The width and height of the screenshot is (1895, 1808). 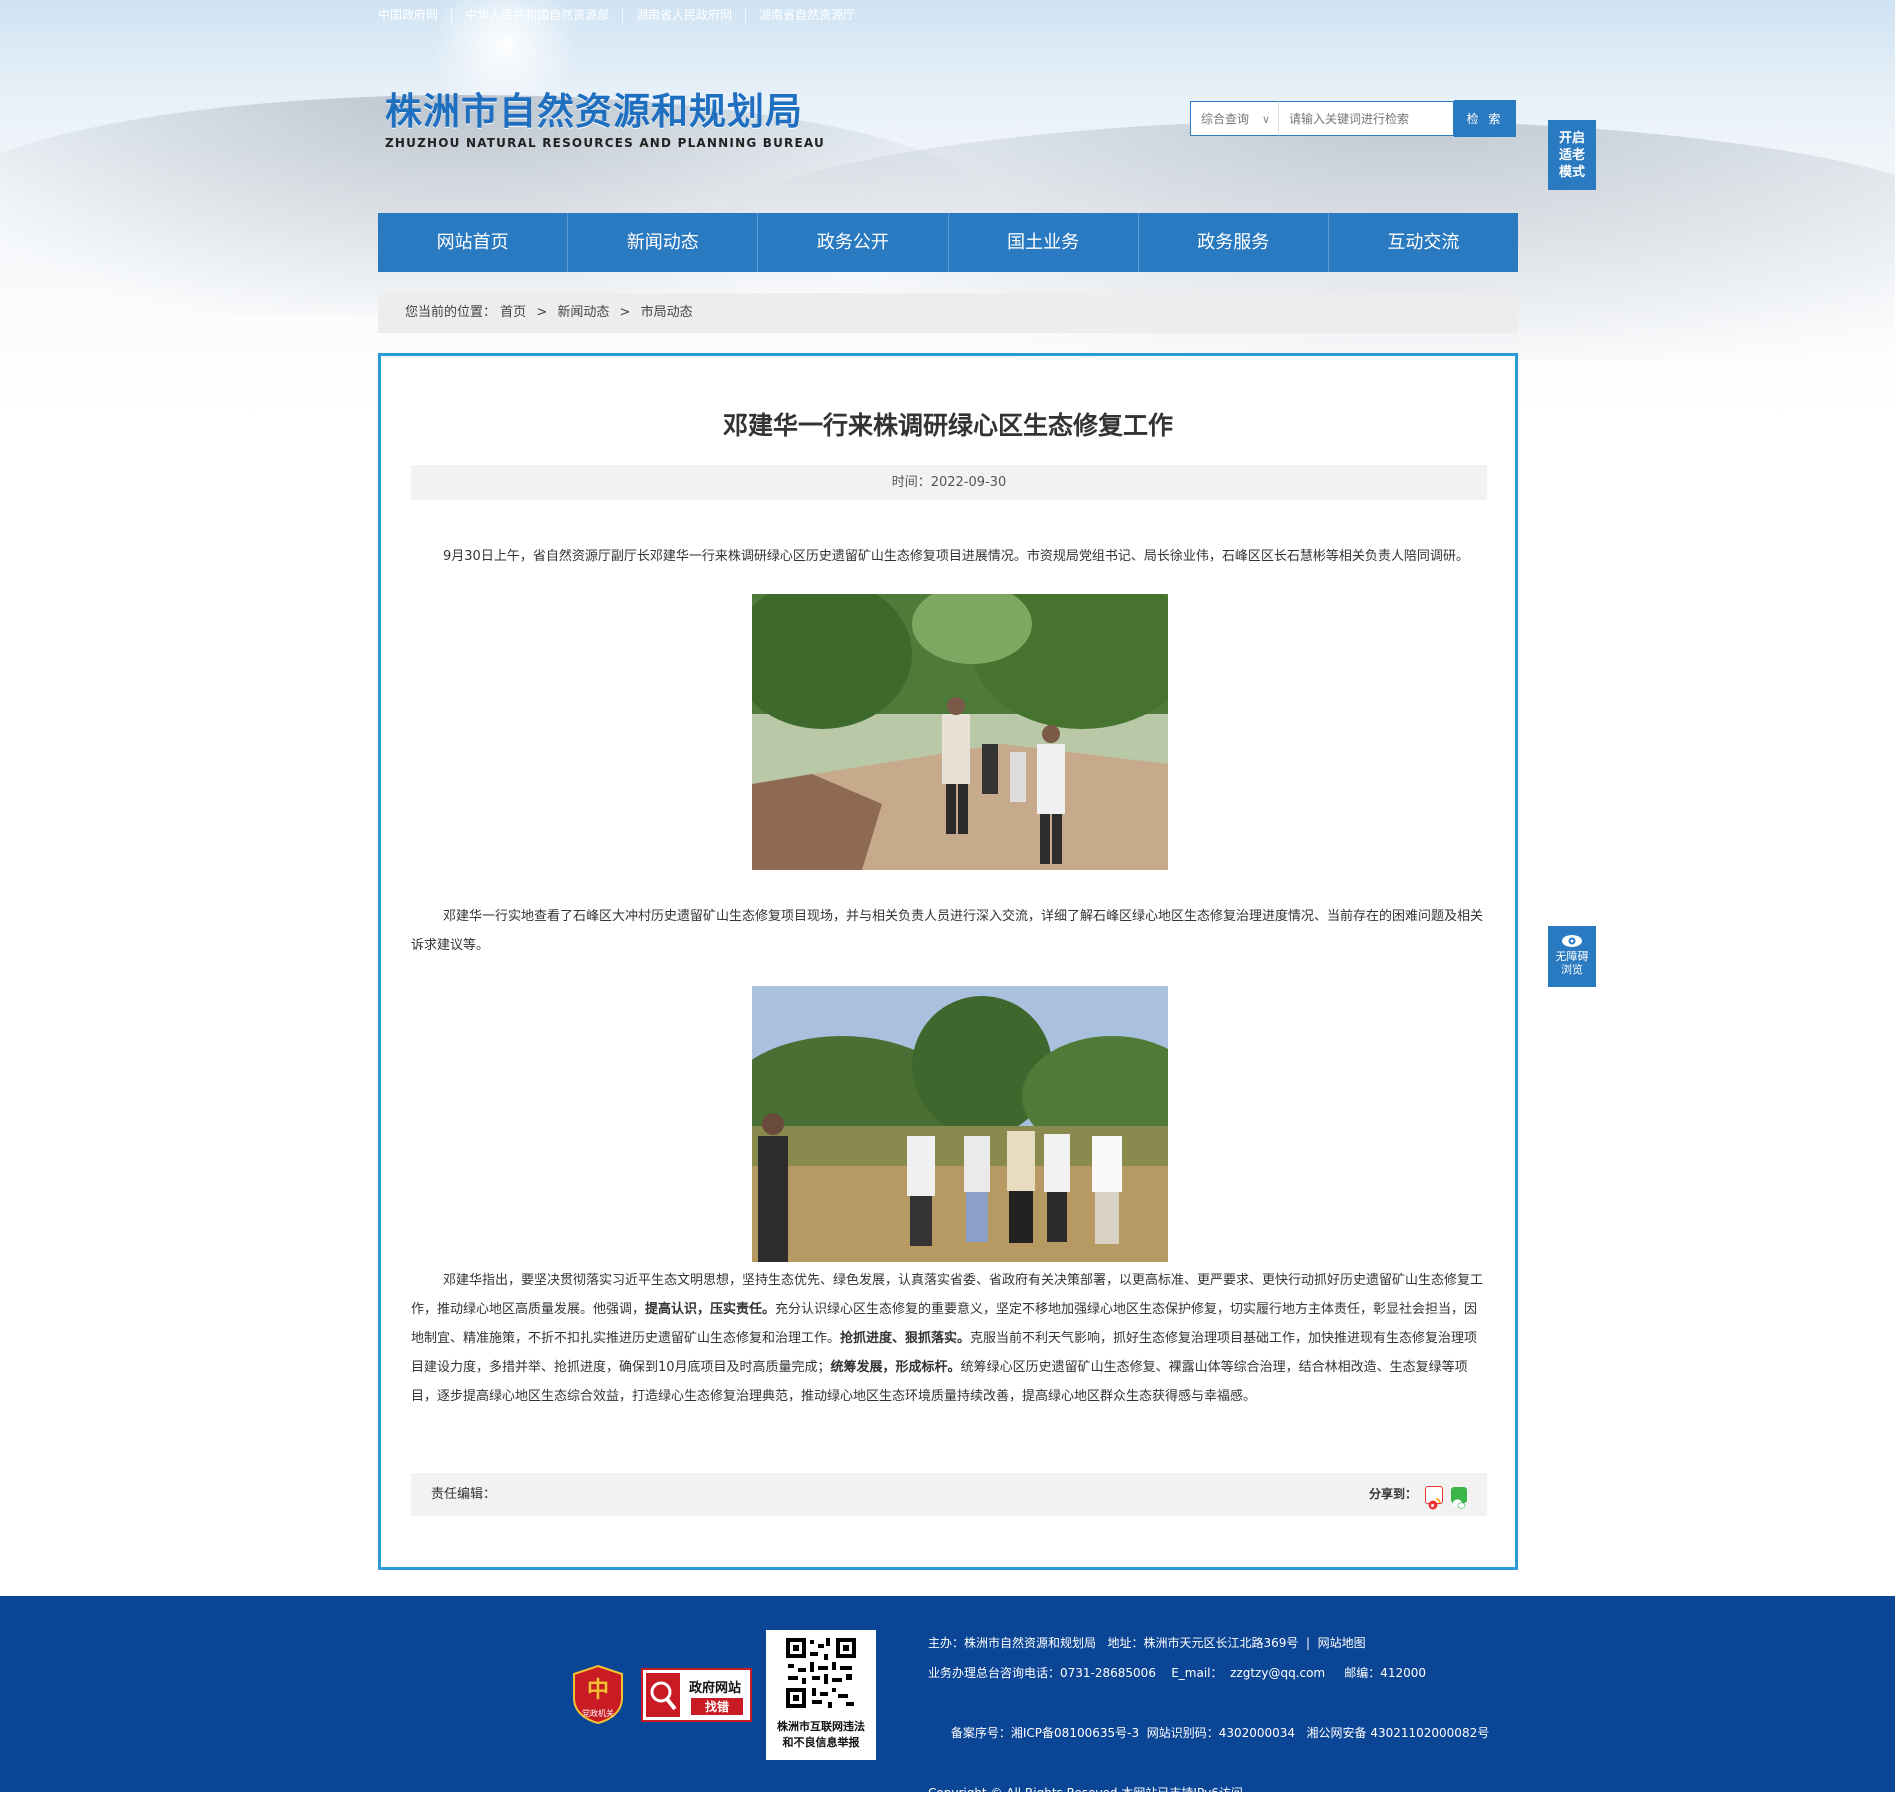 I want to click on party-gov-badge: 中 党政机关, so click(x=598, y=1694).